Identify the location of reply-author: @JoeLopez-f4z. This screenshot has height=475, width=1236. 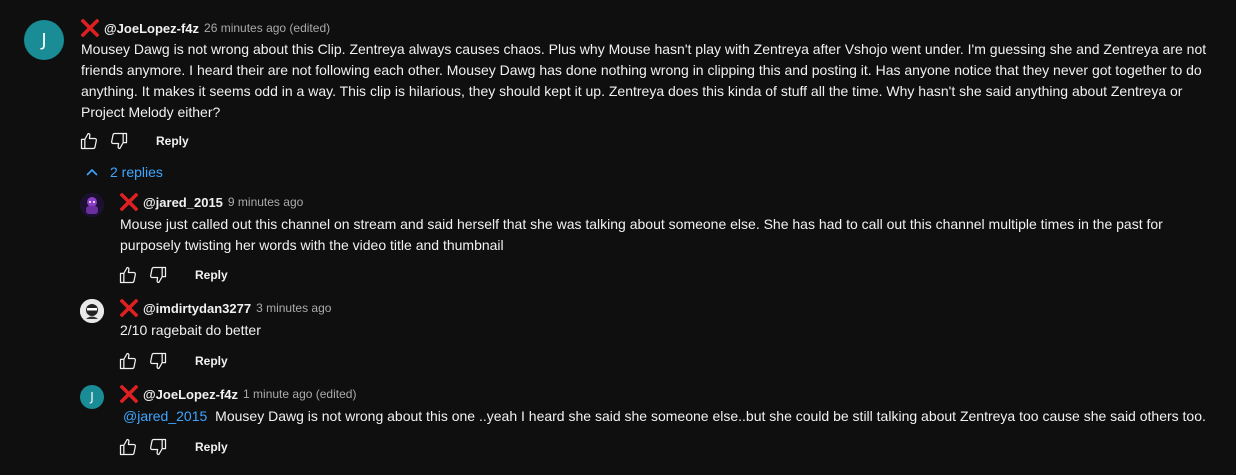
(190, 394).